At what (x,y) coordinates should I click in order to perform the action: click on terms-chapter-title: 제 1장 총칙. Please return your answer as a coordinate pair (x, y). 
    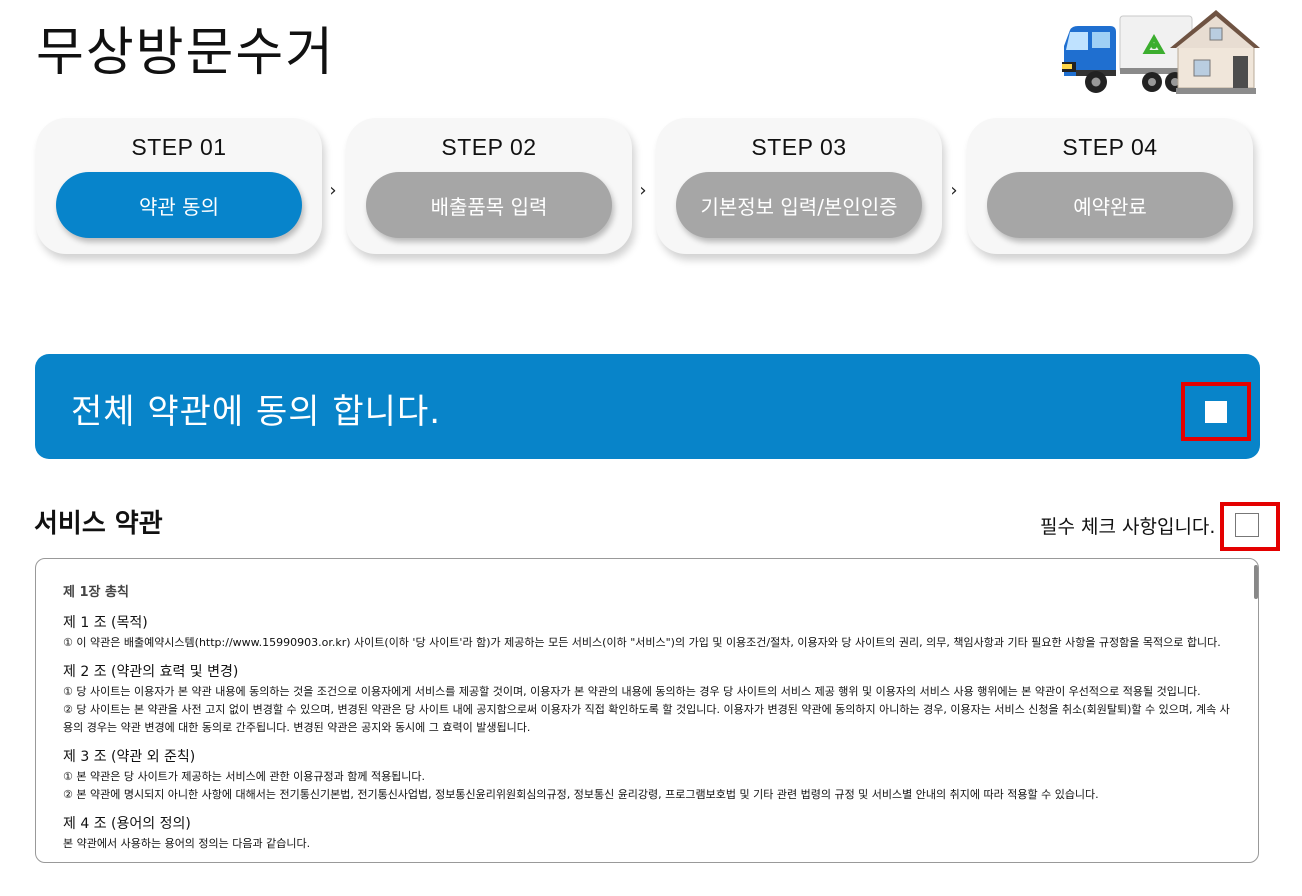
    Looking at the image, I should click on (96, 592).